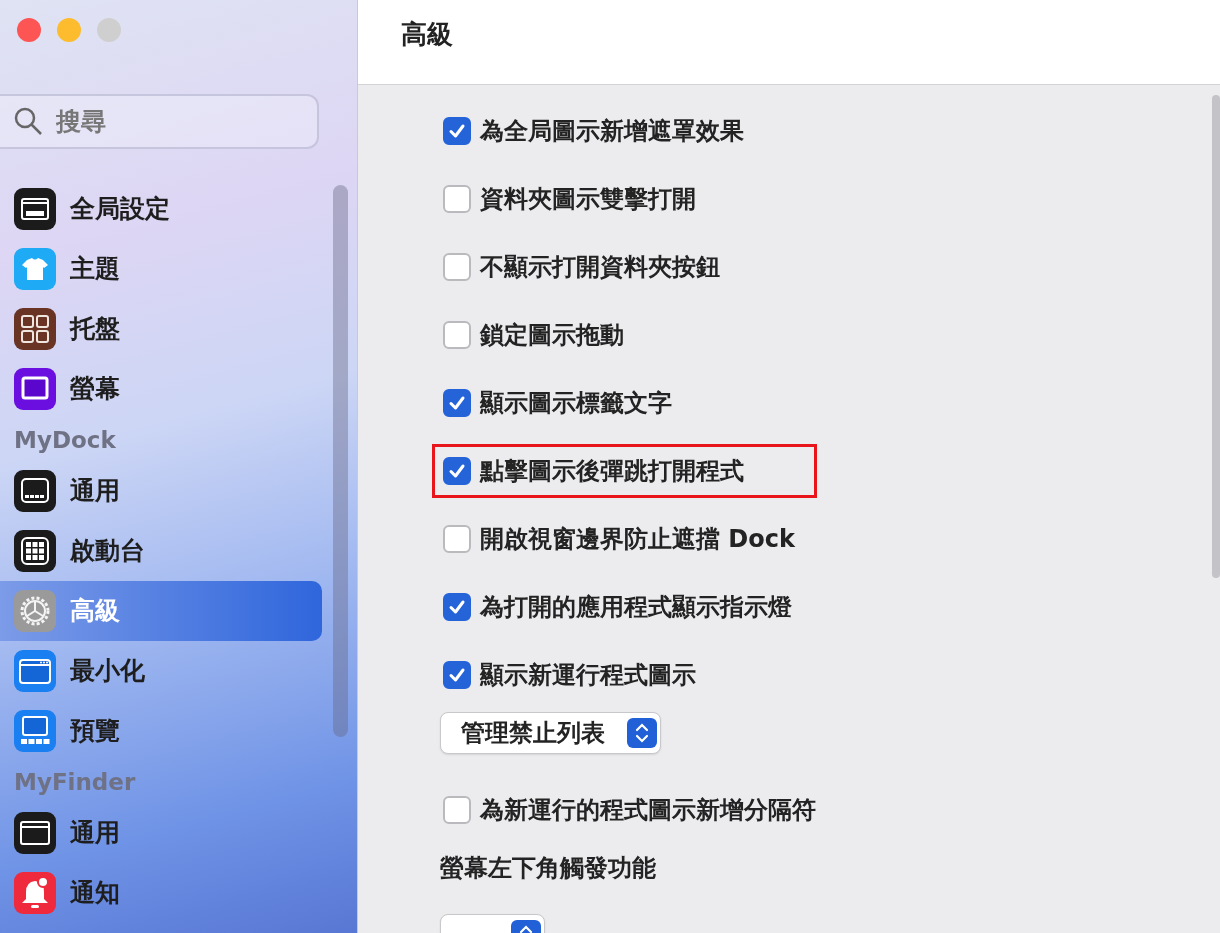  I want to click on sidebar-item: 主題, so click(161, 269).